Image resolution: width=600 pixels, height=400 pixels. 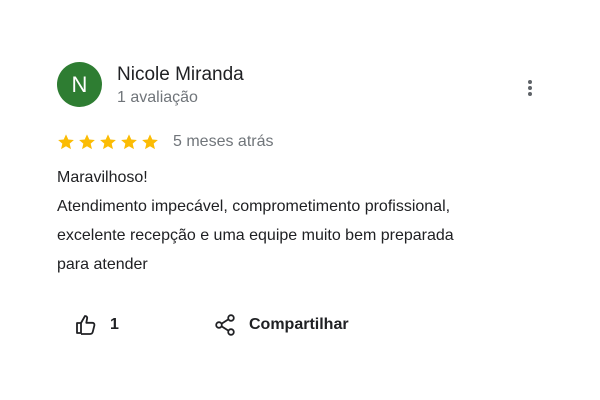 What do you see at coordinates (223, 141) in the screenshot?
I see `review-date: 5 meses atrás` at bounding box center [223, 141].